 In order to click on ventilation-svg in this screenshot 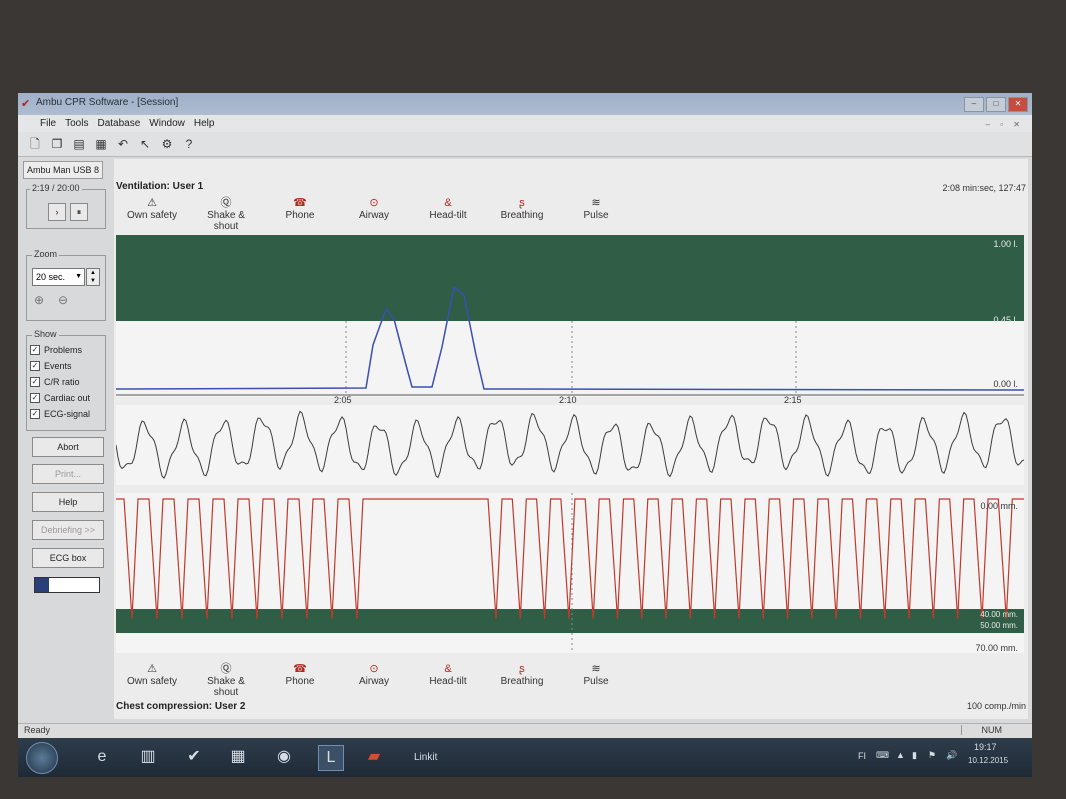, I will do `click(570, 340)`.